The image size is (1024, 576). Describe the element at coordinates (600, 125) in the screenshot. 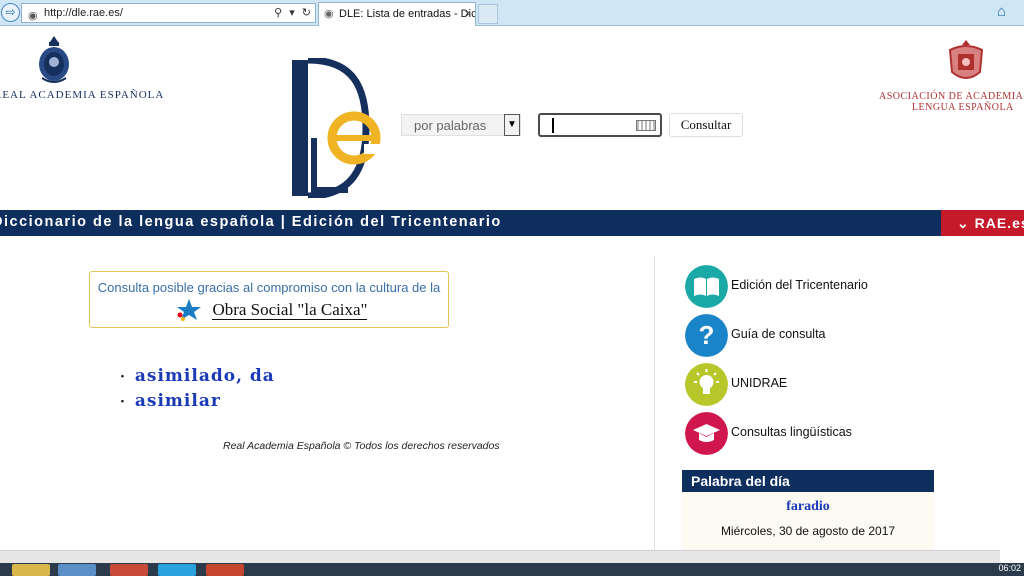

I see `search-input` at that location.